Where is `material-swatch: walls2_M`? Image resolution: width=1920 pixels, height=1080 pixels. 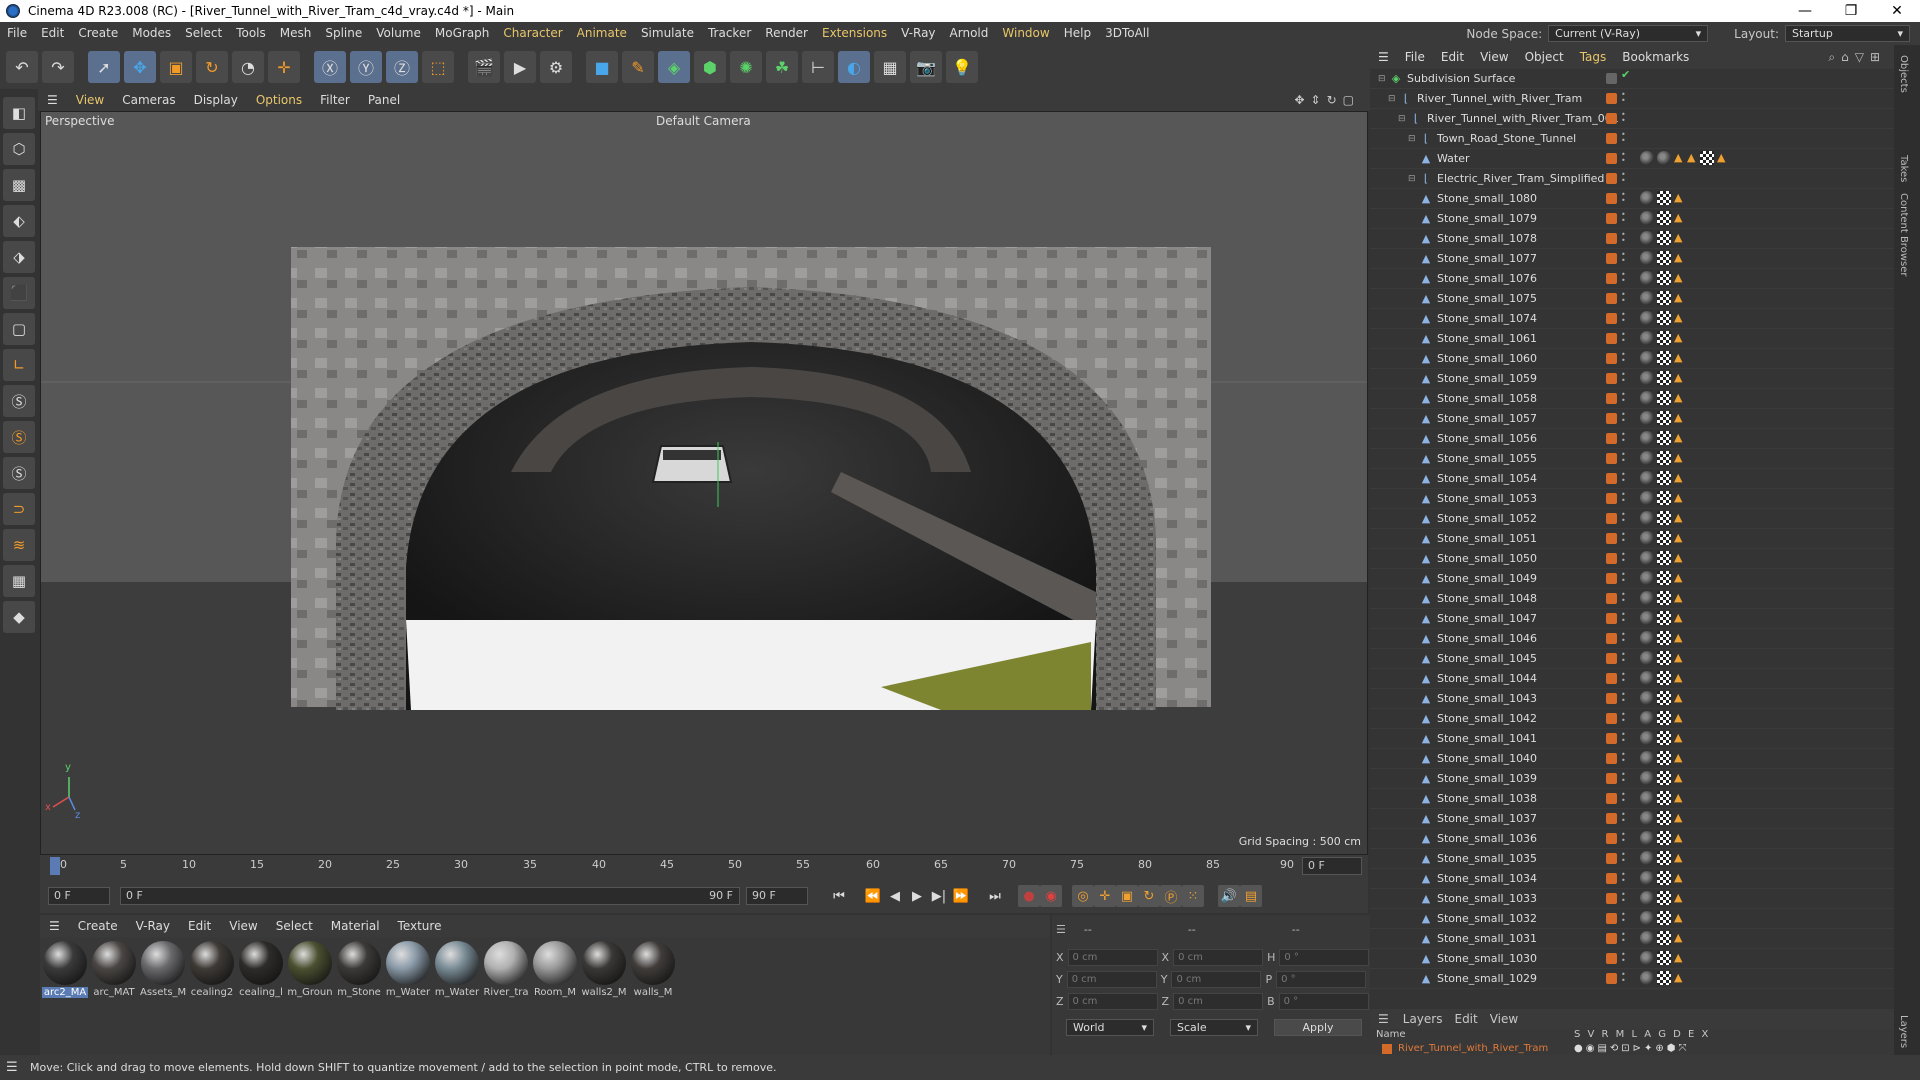
material-swatch: walls2_M is located at coordinates (604, 996).